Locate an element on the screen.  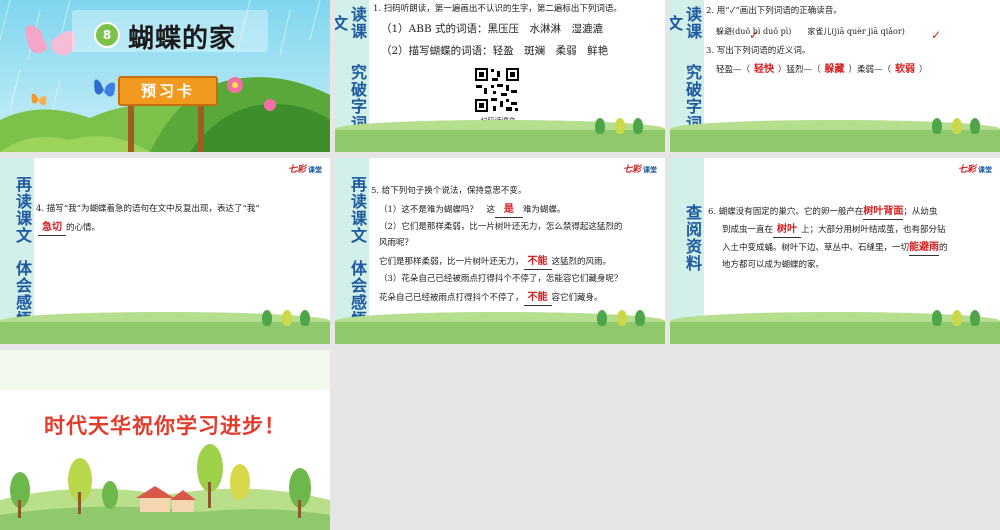
closing-illustration is located at coordinates (165, 440).